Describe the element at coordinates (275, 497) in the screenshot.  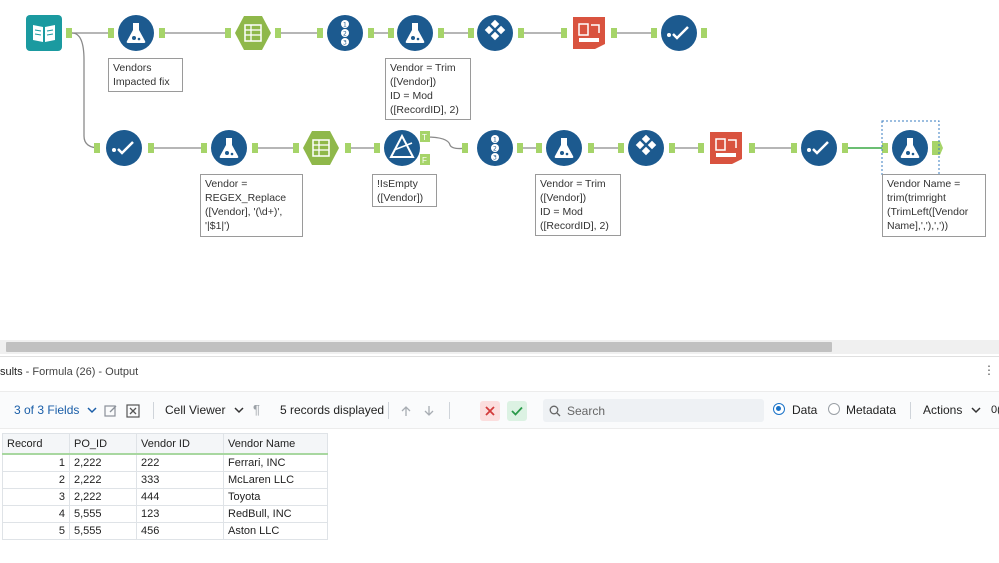
I see `cell-vendor-name: Toyota` at that location.